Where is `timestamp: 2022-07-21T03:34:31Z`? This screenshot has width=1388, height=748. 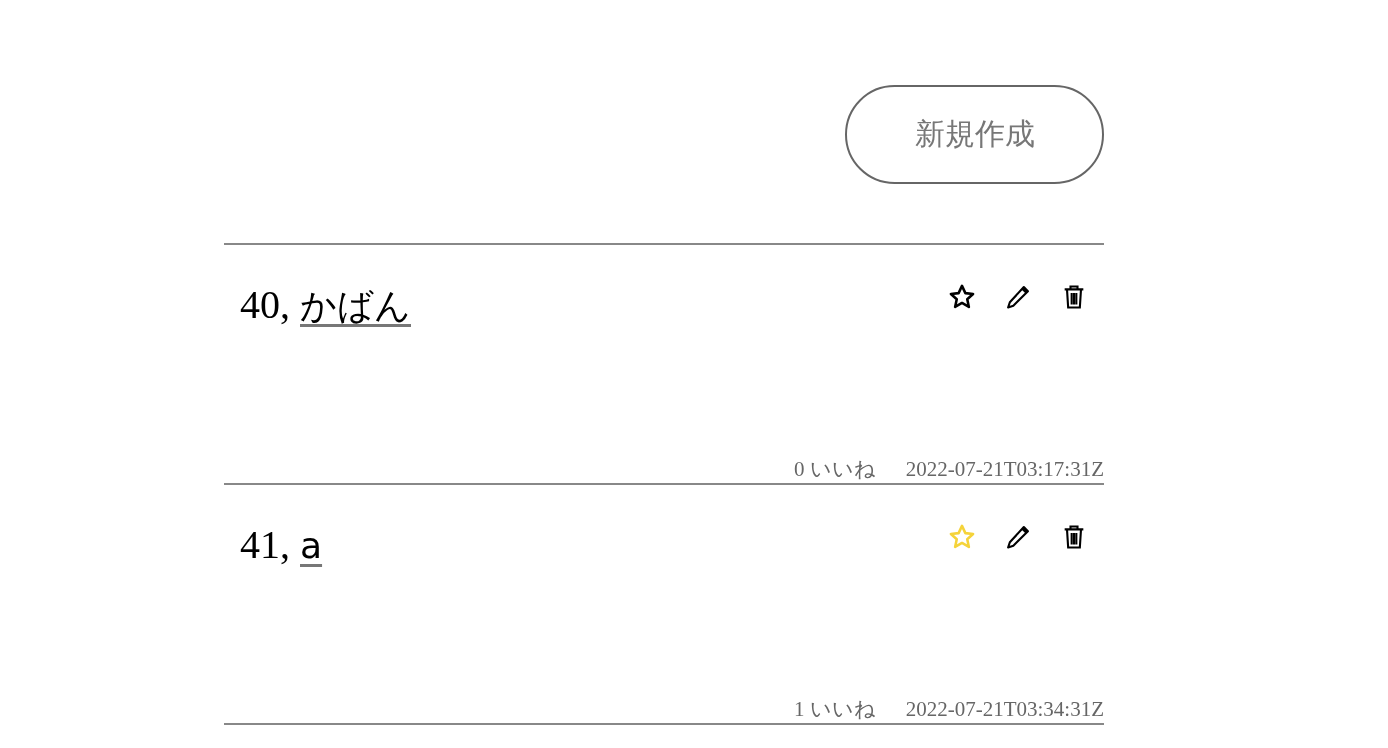
timestamp: 2022-07-21T03:34:31Z is located at coordinates (1004, 709).